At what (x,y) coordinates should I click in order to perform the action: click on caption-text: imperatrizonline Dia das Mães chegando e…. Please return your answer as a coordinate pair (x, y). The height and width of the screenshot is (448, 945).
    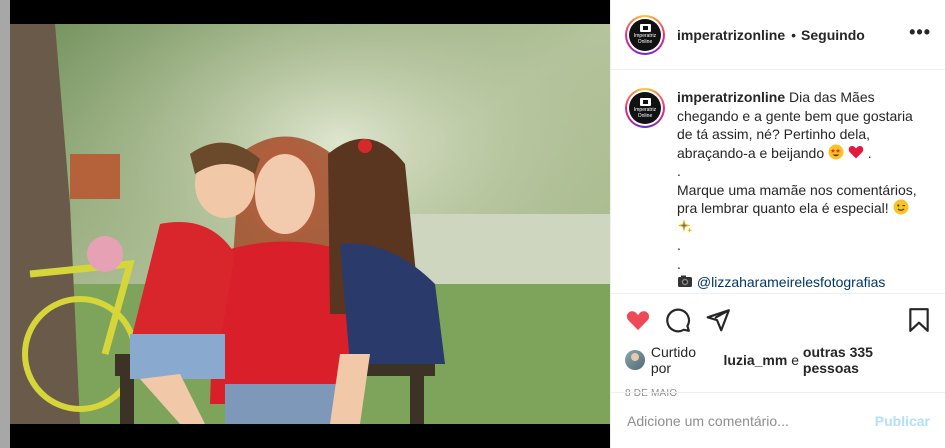
    Looking at the image, I should click on (803, 190).